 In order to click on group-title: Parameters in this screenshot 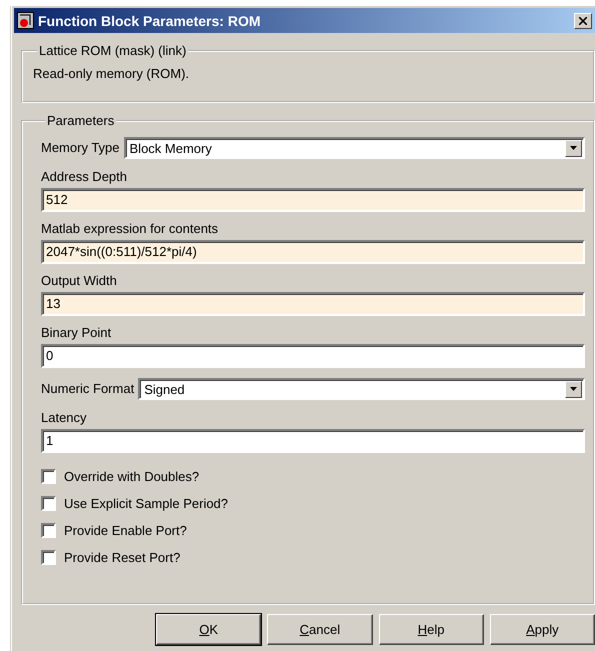, I will do `click(81, 120)`.